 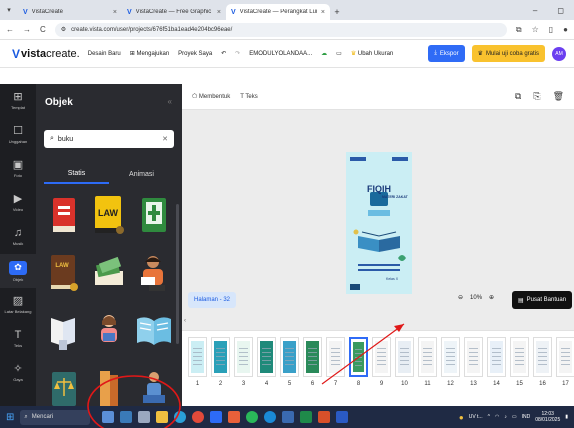 I want to click on tab-list-icon: ▾, so click(x=9, y=10).